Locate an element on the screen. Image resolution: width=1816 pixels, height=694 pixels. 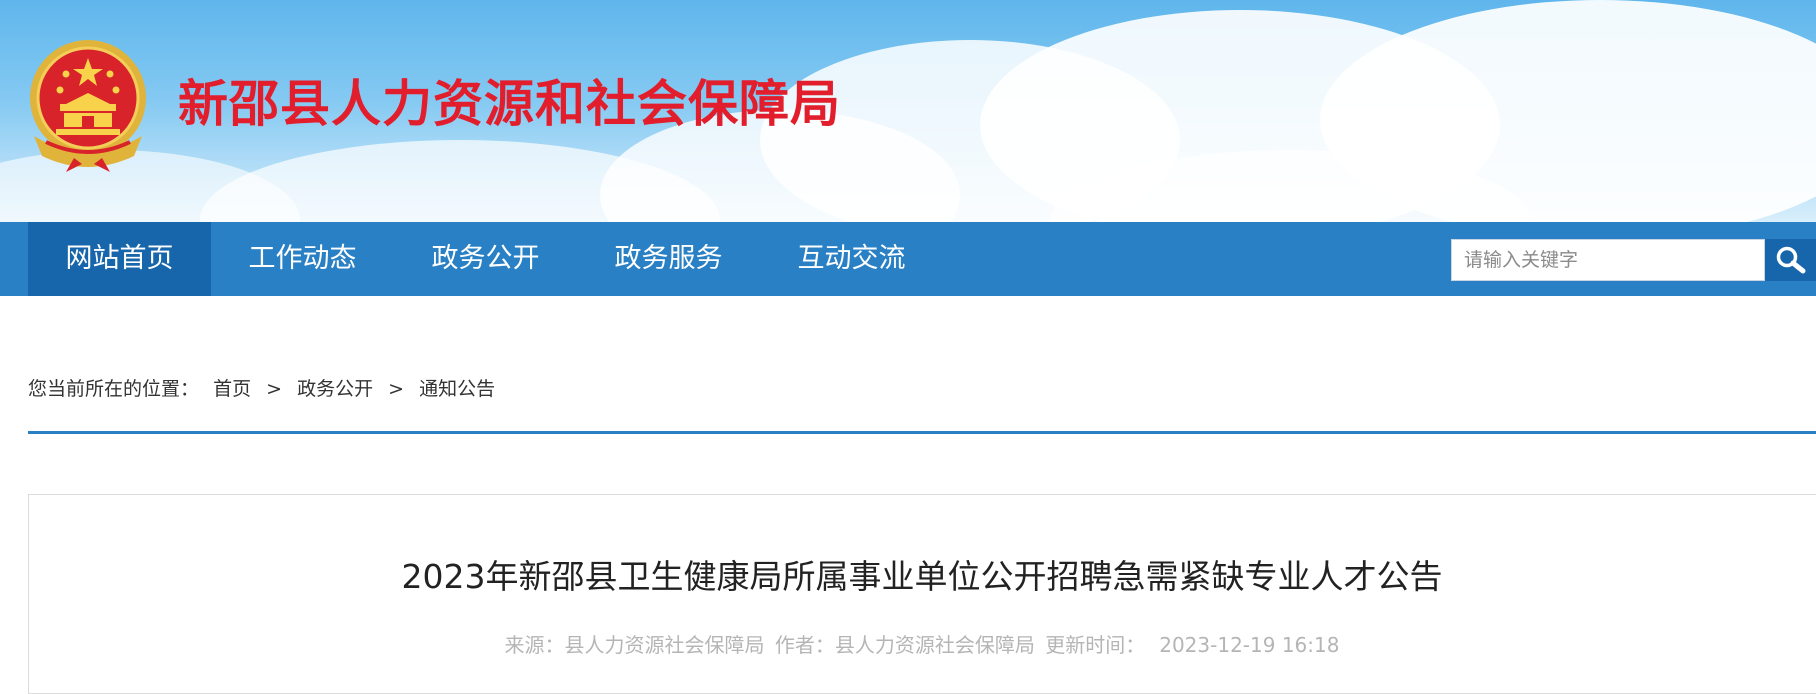
search-button is located at coordinates (1790, 260).